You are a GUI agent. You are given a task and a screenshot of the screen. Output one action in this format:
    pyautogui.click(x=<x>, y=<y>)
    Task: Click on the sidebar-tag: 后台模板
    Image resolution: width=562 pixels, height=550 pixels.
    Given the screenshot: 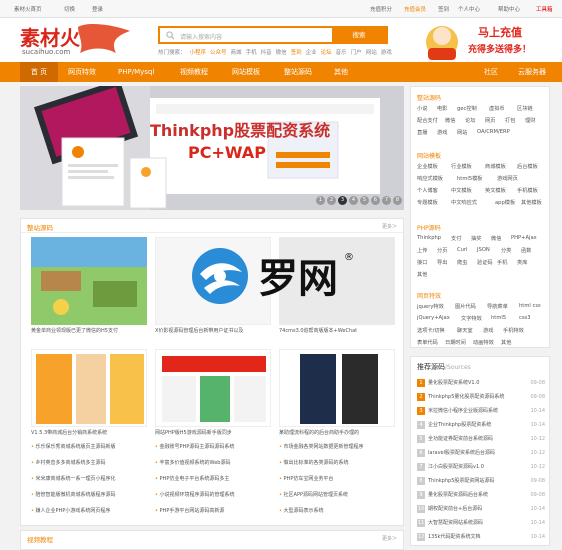 What is the action you would take?
    pyautogui.click(x=527, y=166)
    